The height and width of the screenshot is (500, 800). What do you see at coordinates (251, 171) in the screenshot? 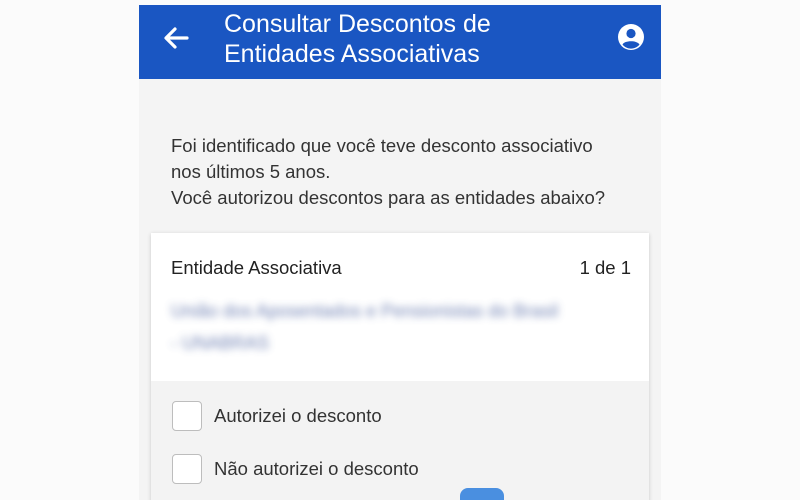
I see `intro-line-2: nos últimos 5 anos.` at bounding box center [251, 171].